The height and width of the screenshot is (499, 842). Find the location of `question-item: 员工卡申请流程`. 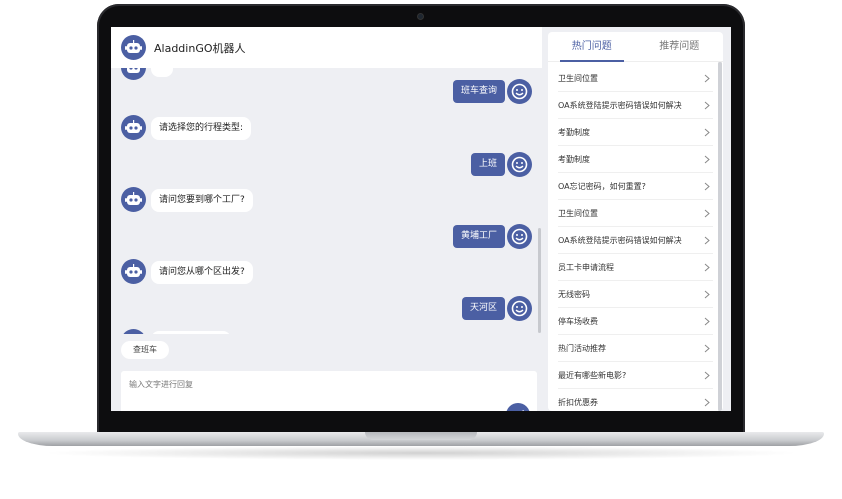

question-item: 员工卡申请流程 is located at coordinates (635, 267).